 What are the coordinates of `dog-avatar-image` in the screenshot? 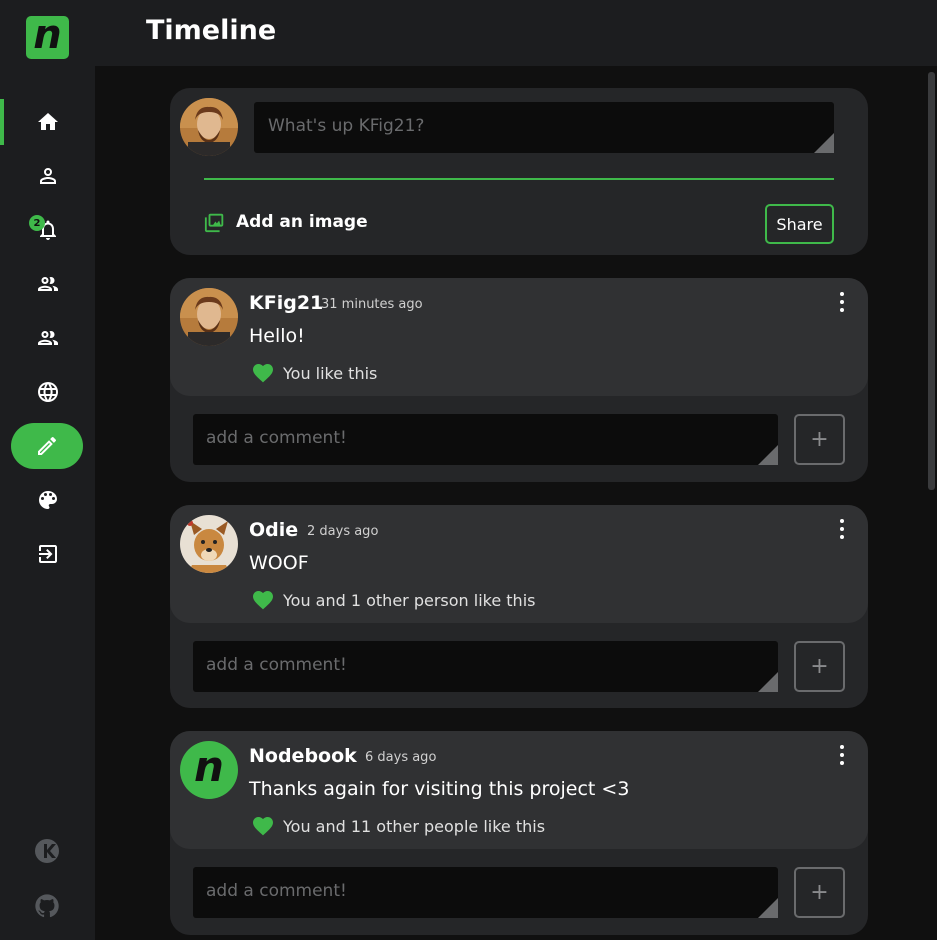 It's located at (209, 544).